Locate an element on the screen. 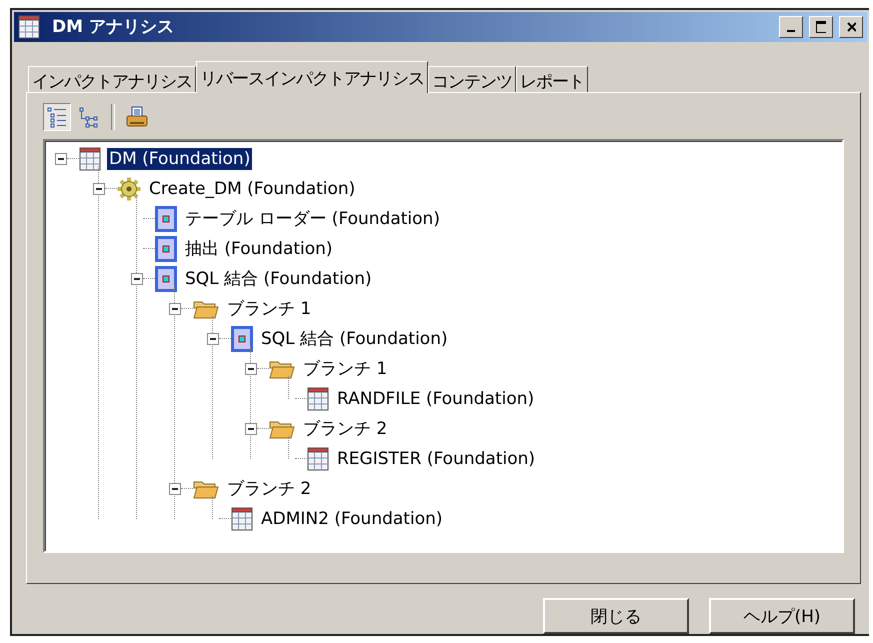  minimize-button is located at coordinates (791, 27).